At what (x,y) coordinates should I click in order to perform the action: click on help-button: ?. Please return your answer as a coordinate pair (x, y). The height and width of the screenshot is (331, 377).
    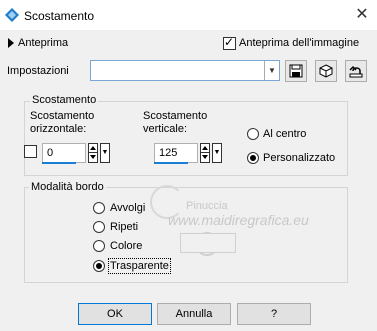
    Looking at the image, I should click on (274, 314).